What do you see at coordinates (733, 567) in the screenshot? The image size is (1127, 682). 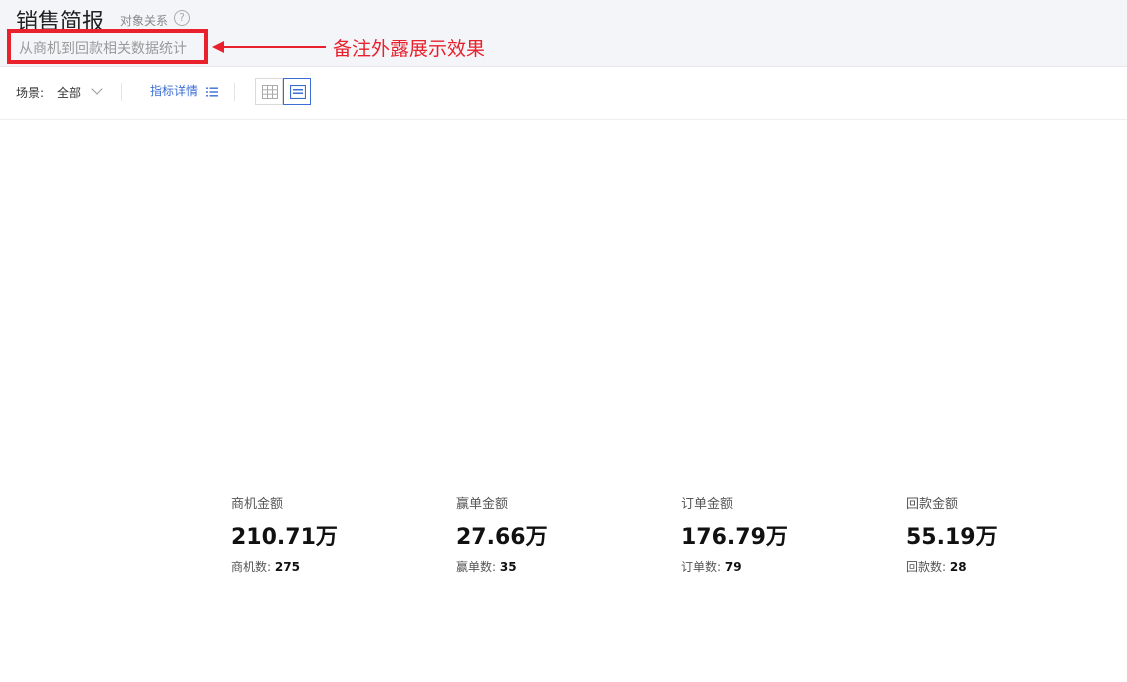 I see `stat-count-value: 79` at bounding box center [733, 567].